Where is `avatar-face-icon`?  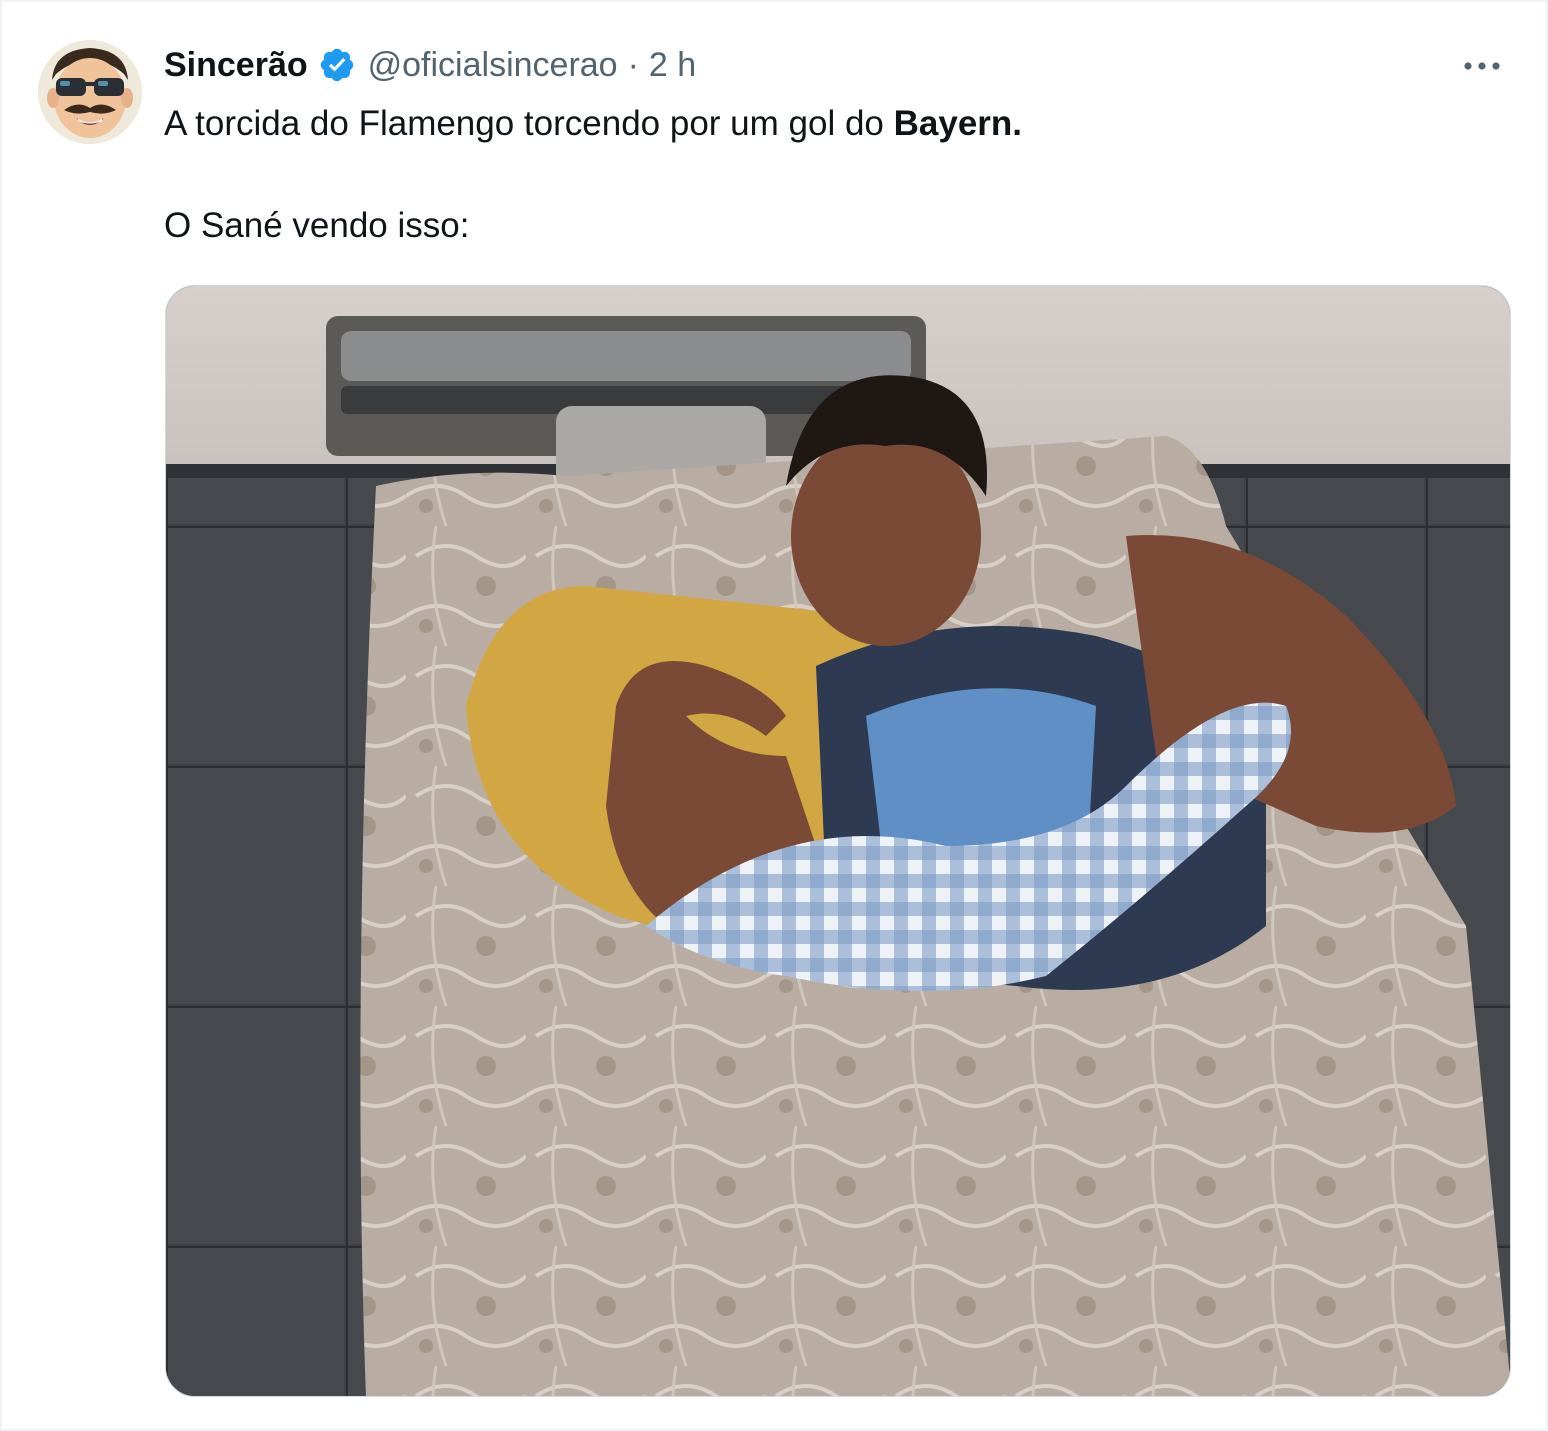
avatar-face-icon is located at coordinates (90, 92).